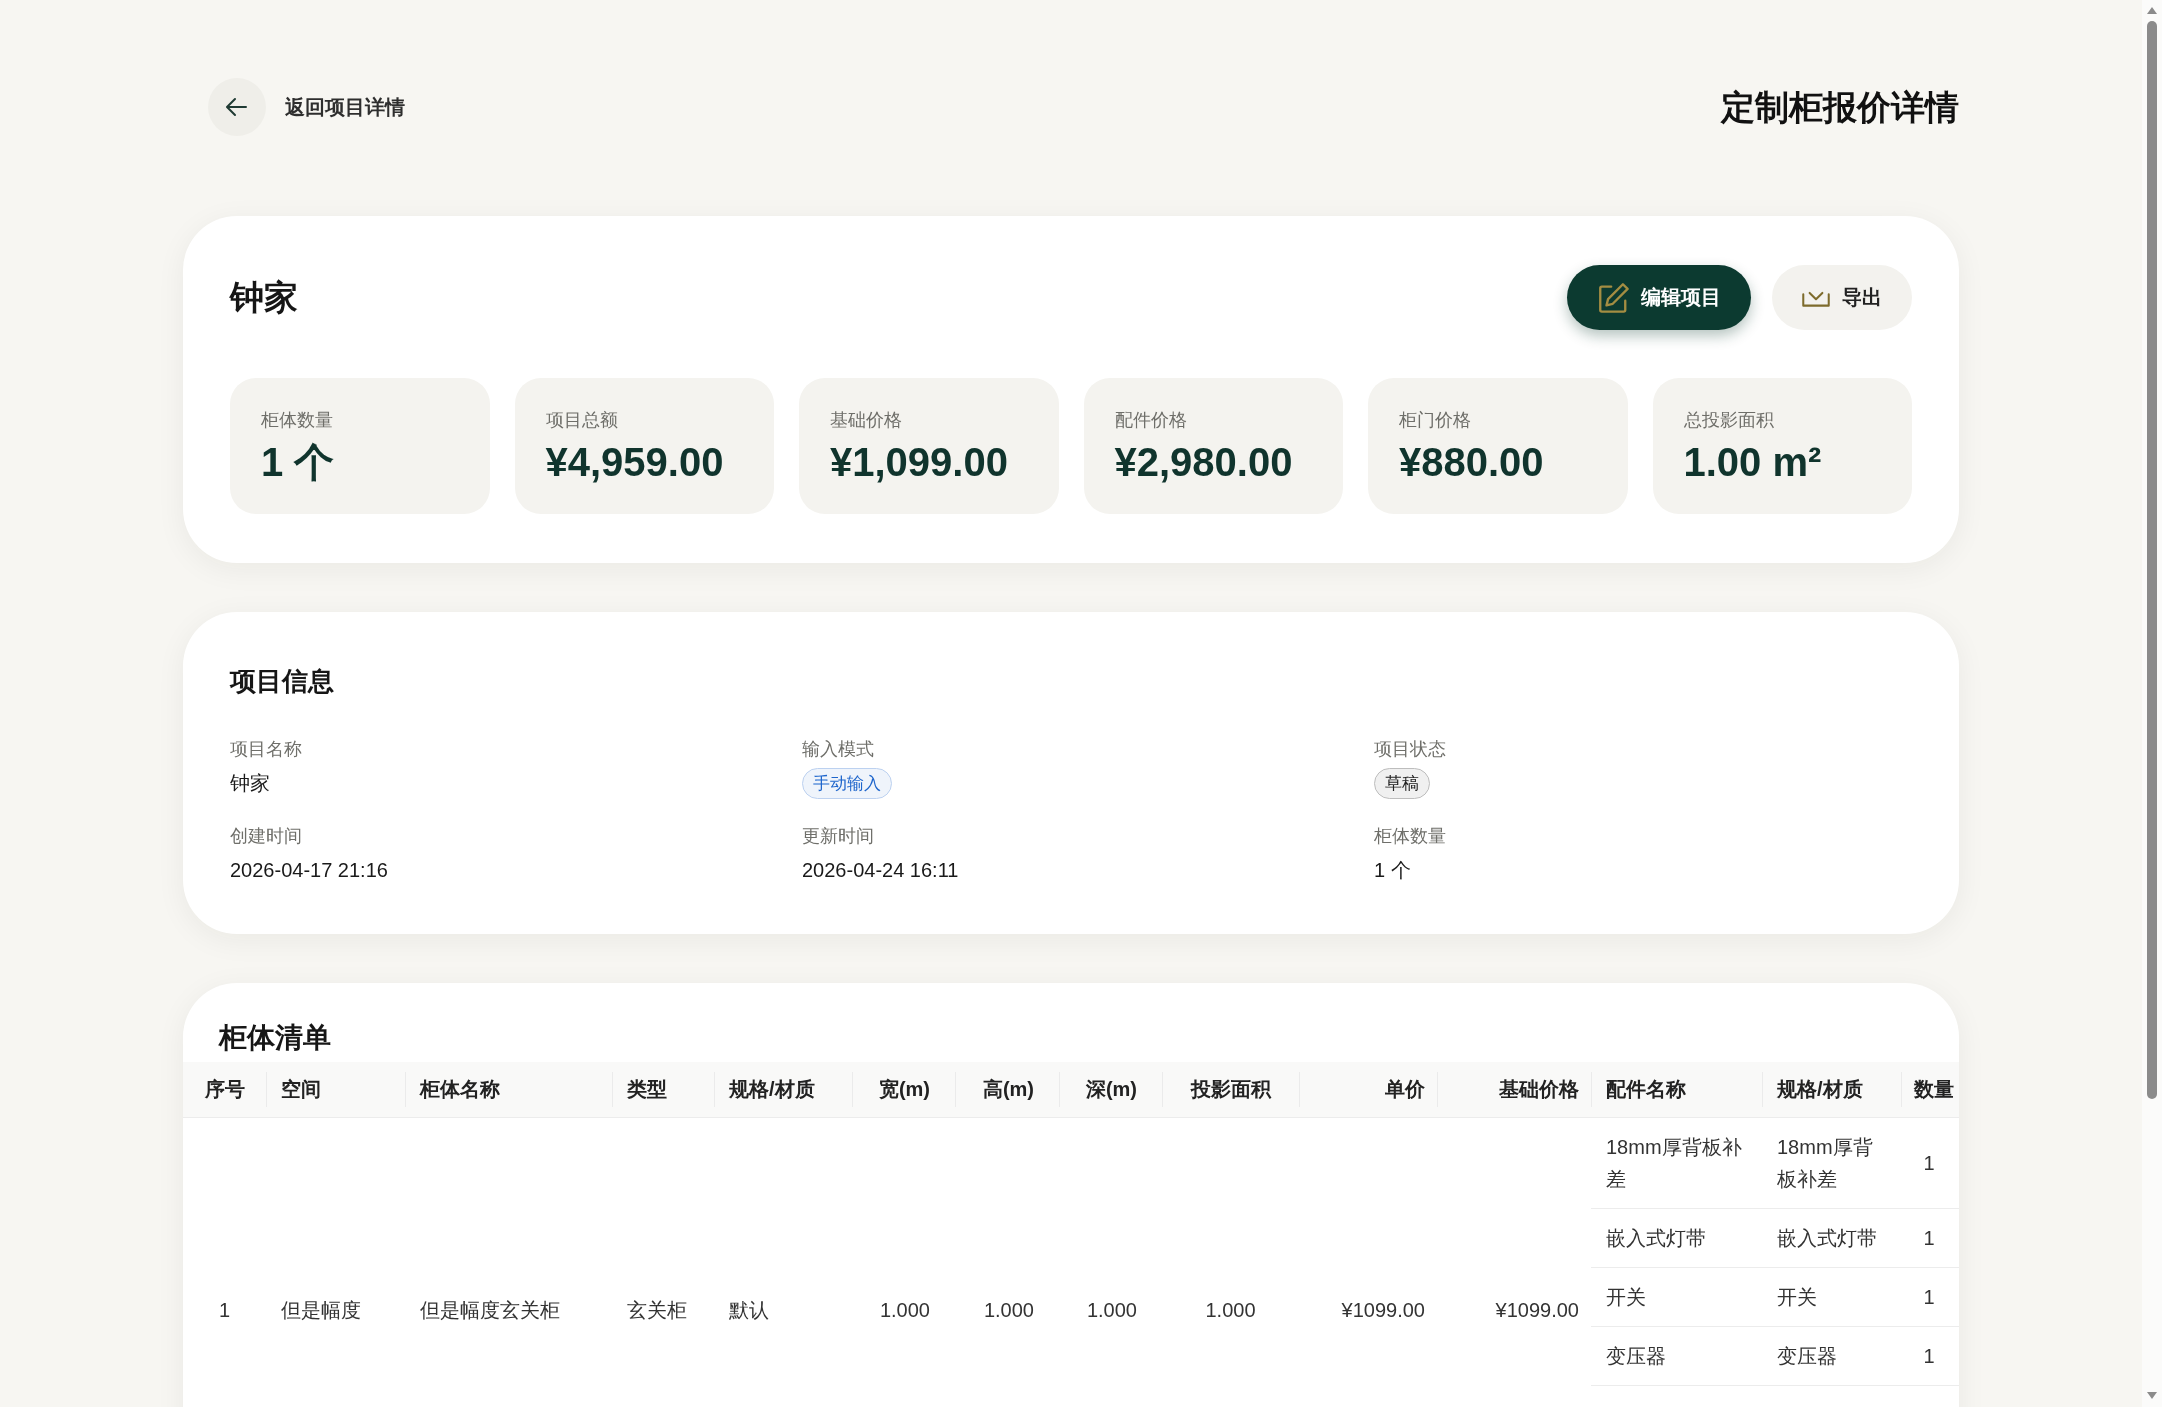 The height and width of the screenshot is (1407, 2162). What do you see at coordinates (309, 870) in the screenshot?
I see `field-value: 2026-04-17 21:16` at bounding box center [309, 870].